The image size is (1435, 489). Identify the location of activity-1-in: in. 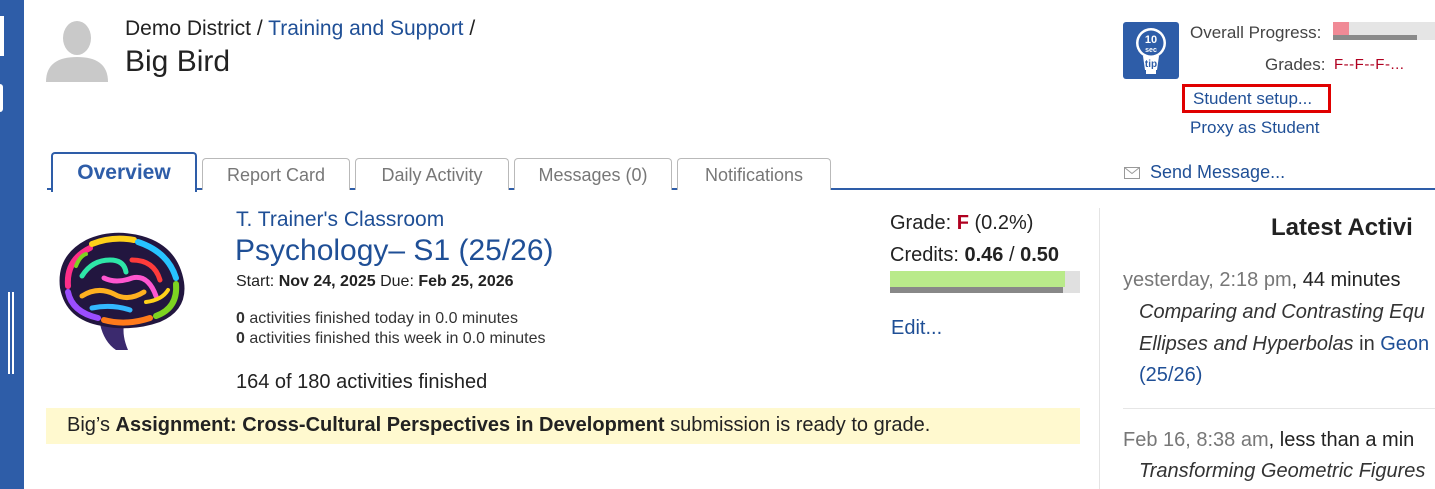
(1367, 344).